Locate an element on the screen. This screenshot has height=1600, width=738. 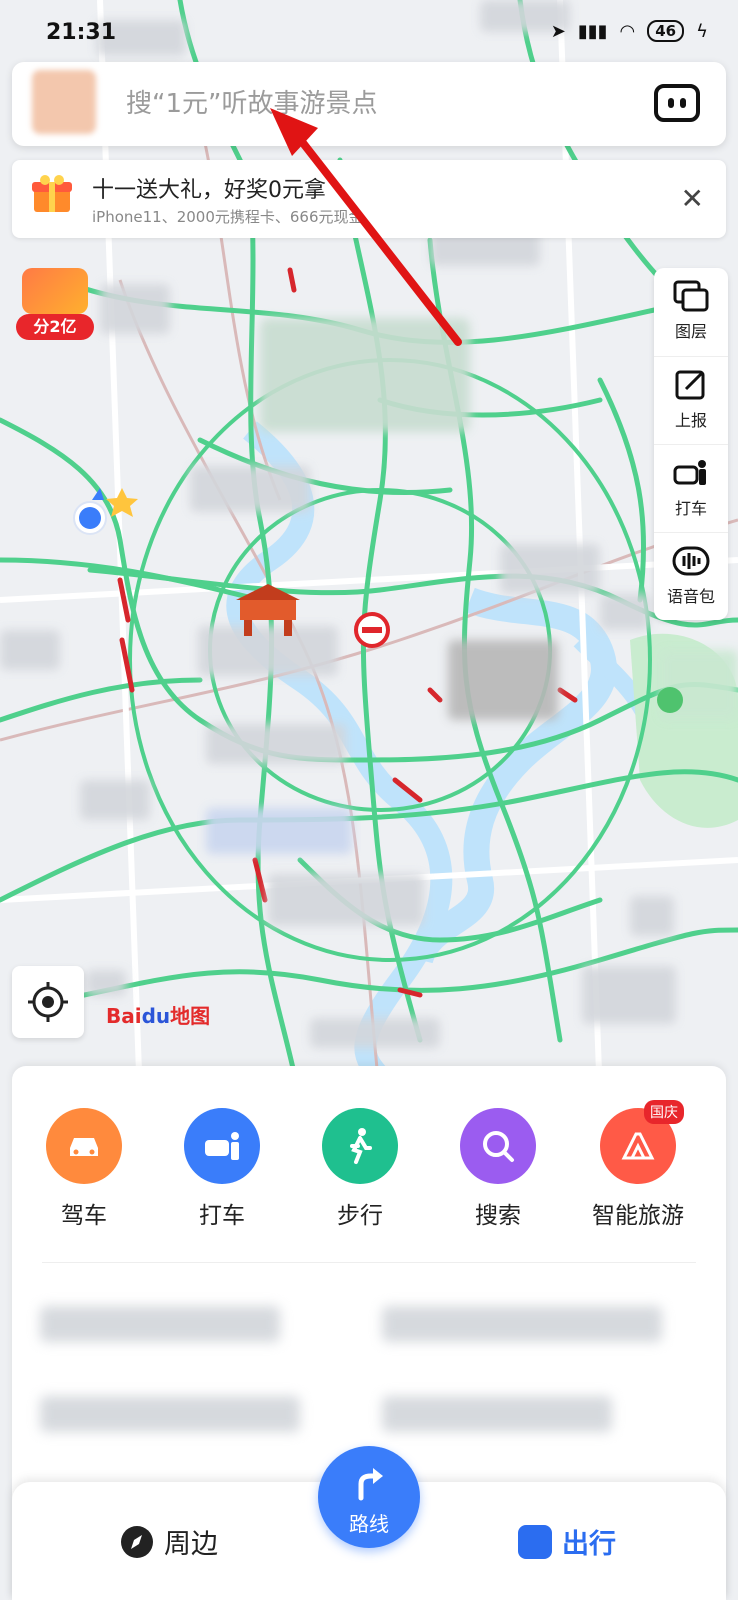
quick-action-taxi: 打车 is located at coordinates (222, 1169).